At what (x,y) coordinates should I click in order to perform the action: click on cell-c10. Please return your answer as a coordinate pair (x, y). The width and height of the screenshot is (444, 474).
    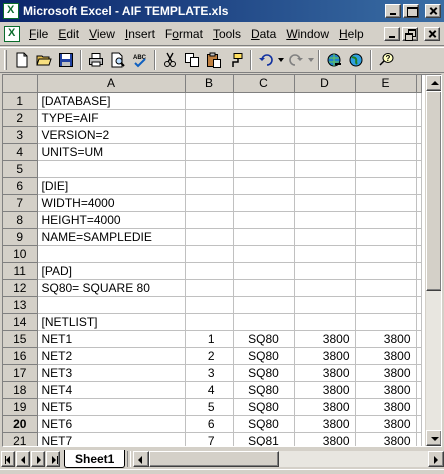
    Looking at the image, I should click on (264, 254).